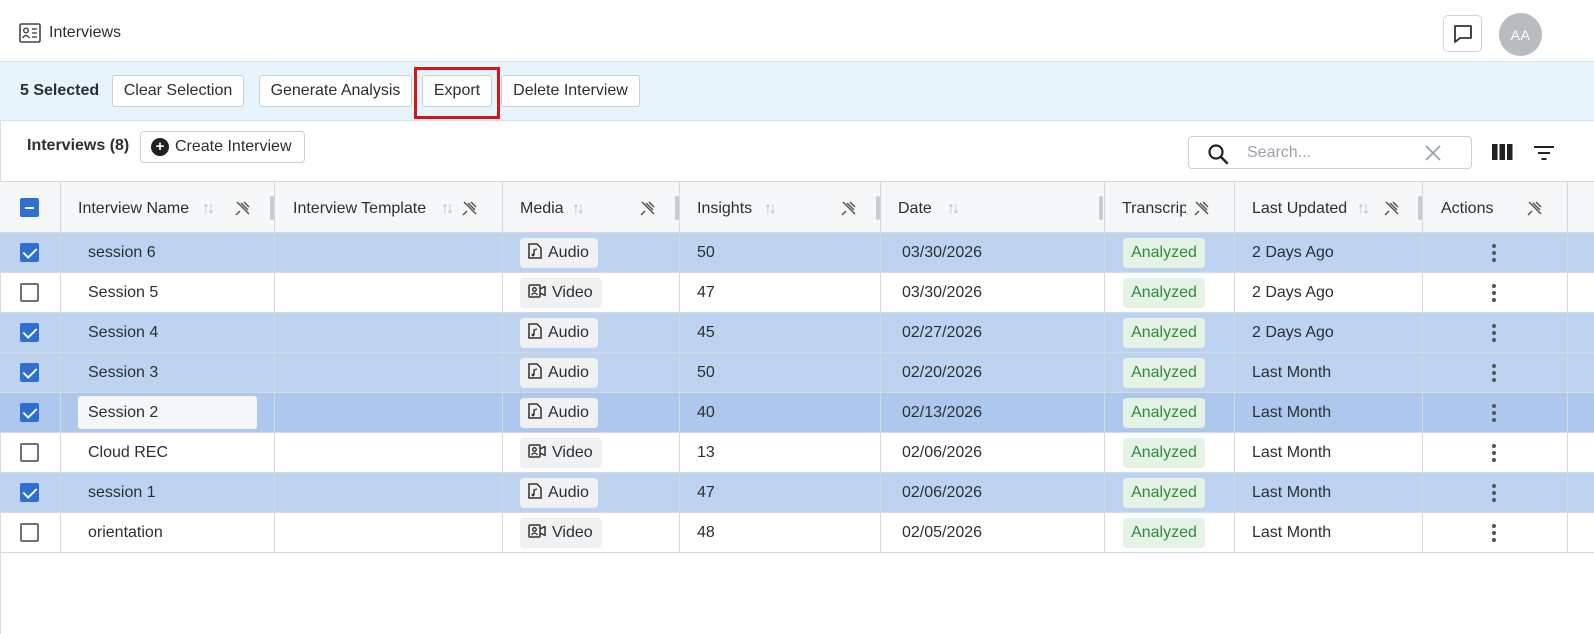  I want to click on interview-date: 02/27/2026, so click(942, 332).